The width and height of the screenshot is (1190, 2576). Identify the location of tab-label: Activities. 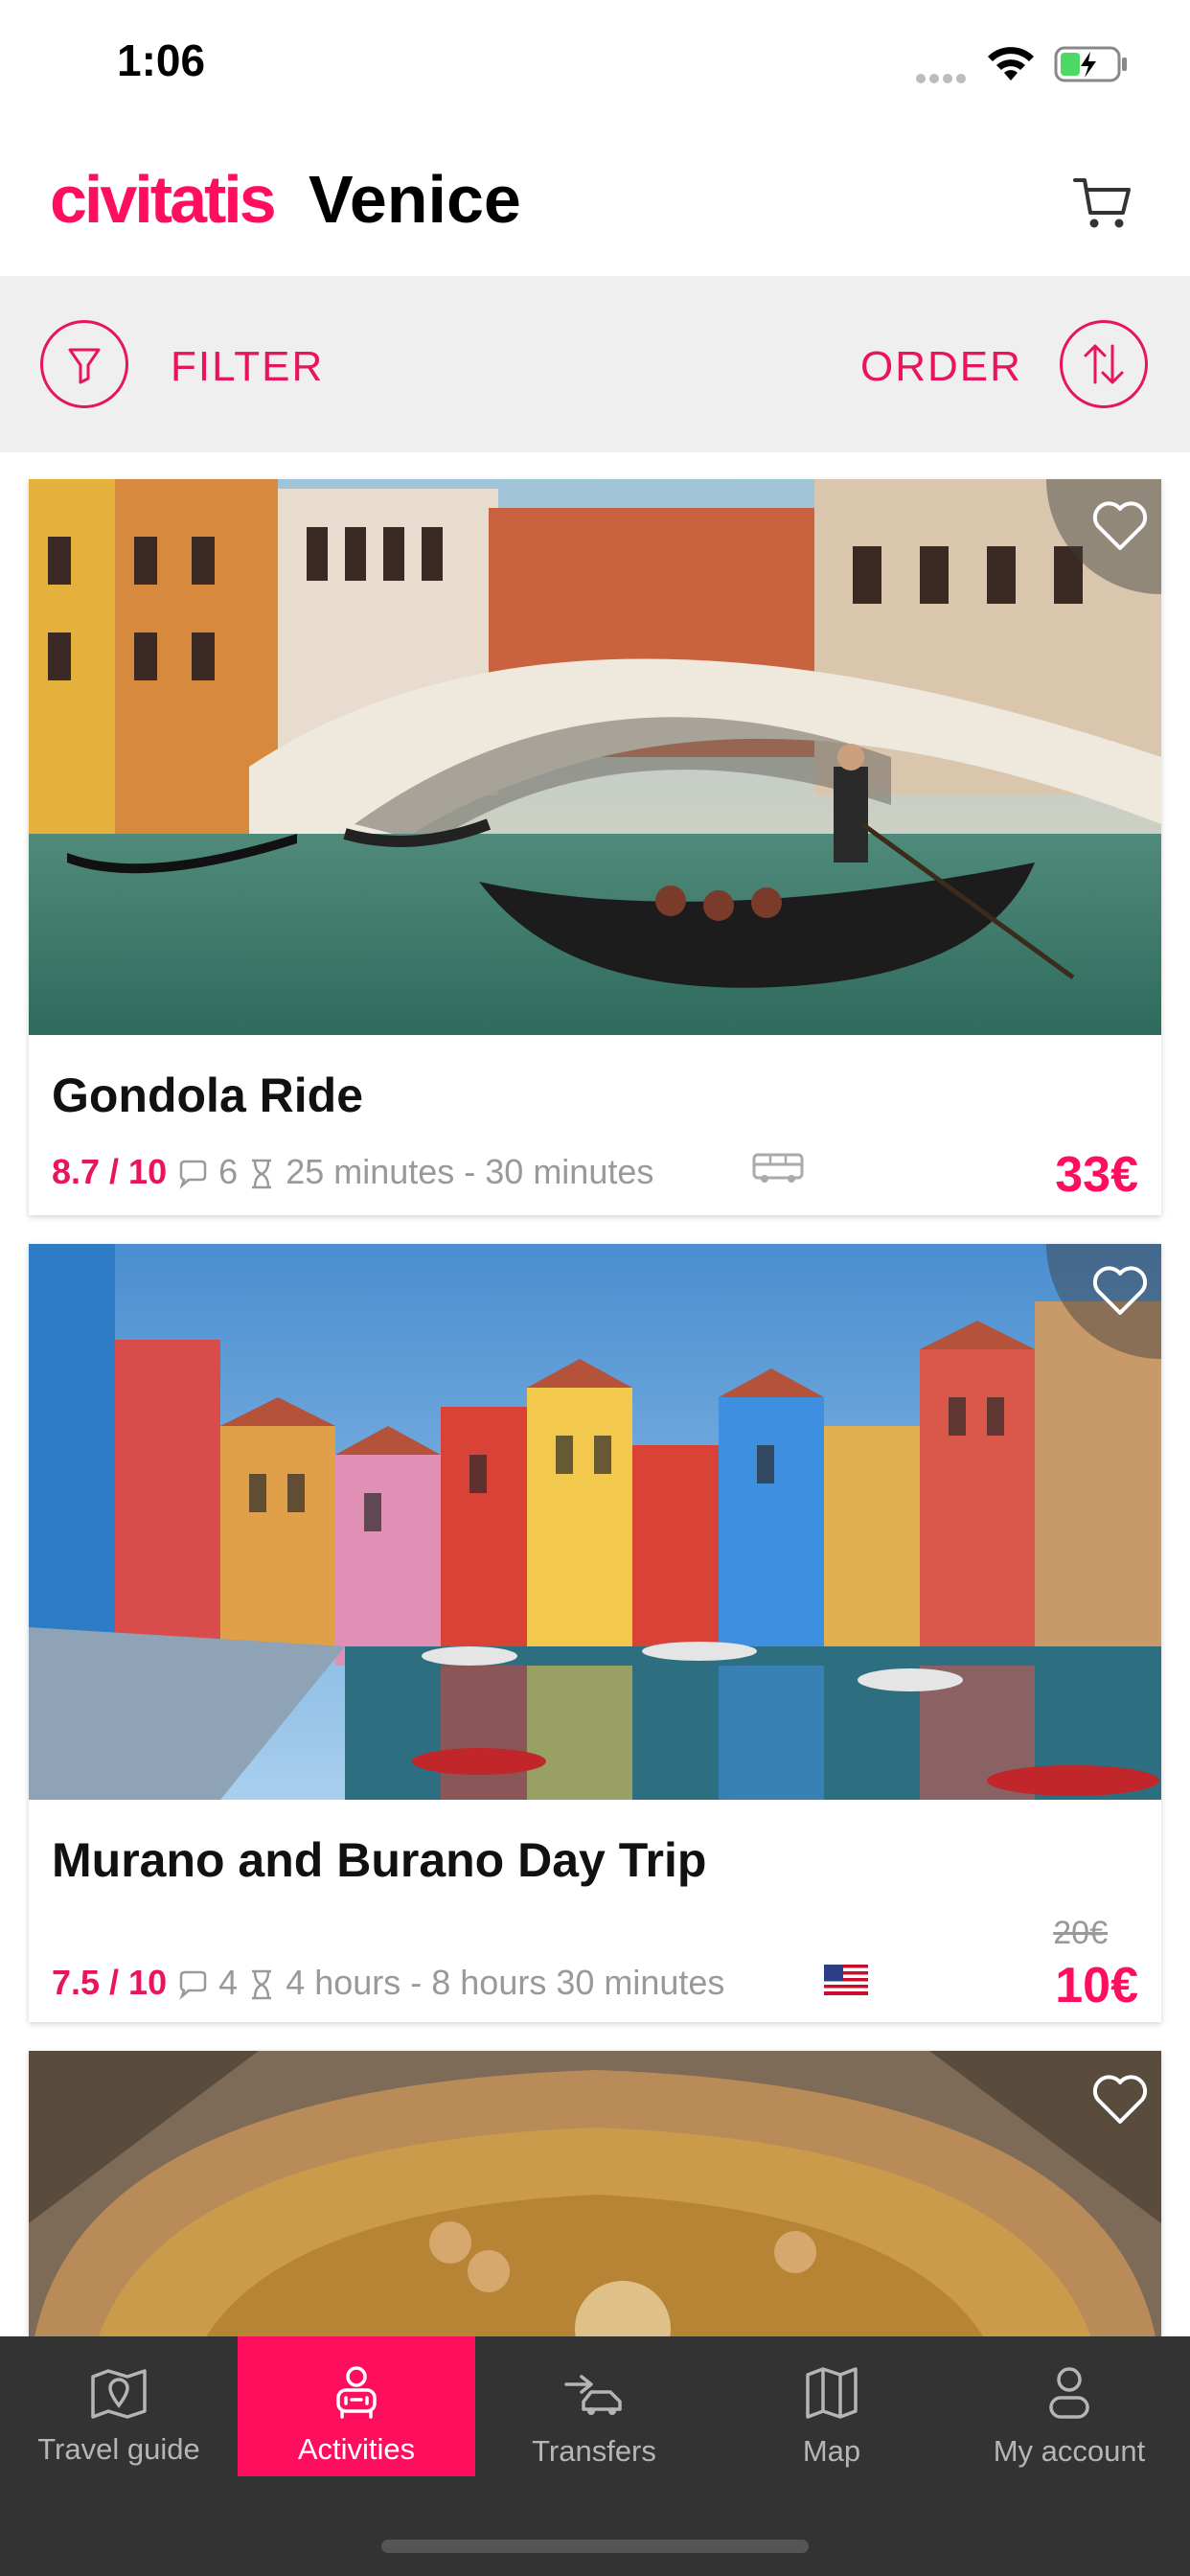
(357, 2449).